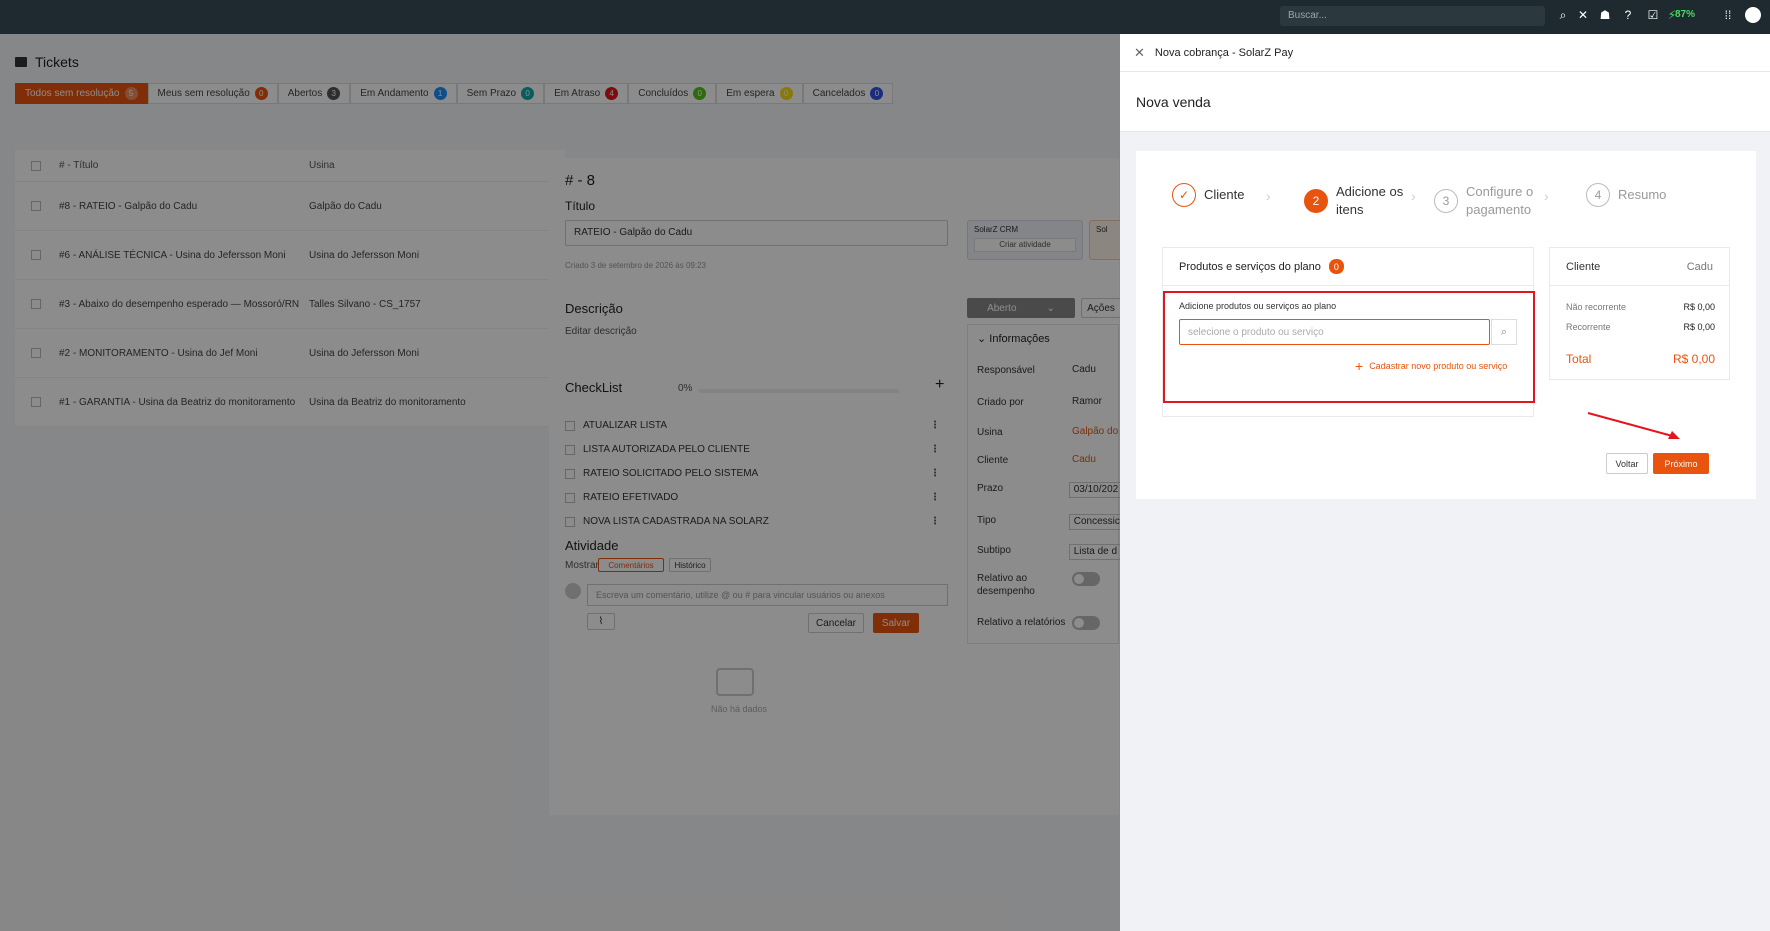  What do you see at coordinates (1588, 327) in the screenshot?
I see `recurring-label: Recorrente` at bounding box center [1588, 327].